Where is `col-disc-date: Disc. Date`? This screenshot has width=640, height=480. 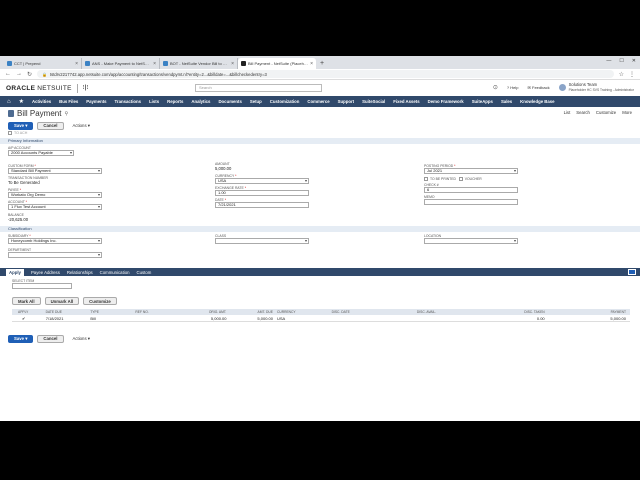 col-disc-date: Disc. Date is located at coordinates (349, 312).